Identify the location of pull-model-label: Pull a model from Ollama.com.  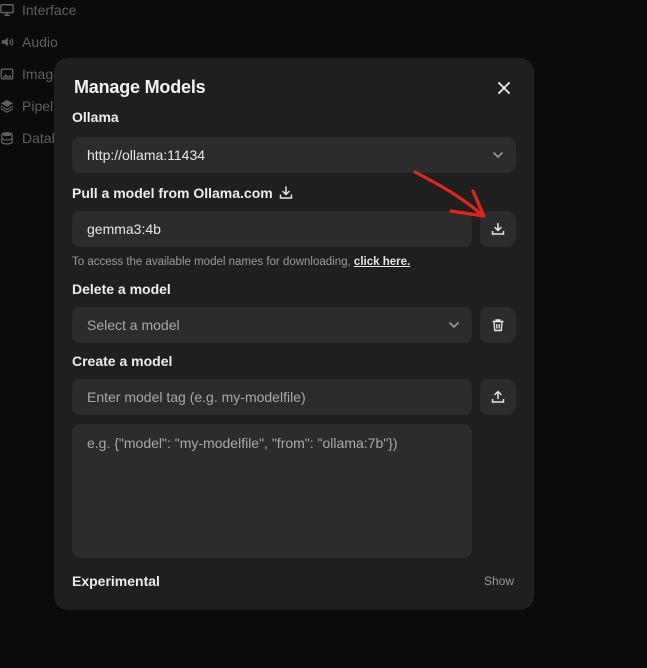
(182, 193).